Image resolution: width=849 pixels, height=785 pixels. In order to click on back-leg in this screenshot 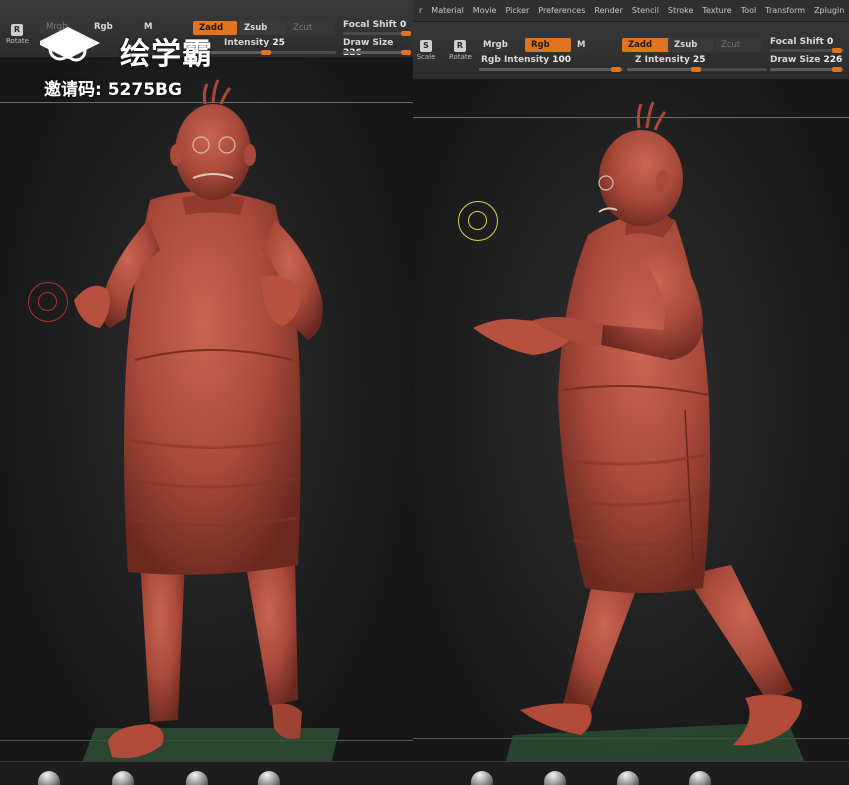, I will do `click(600, 645)`.